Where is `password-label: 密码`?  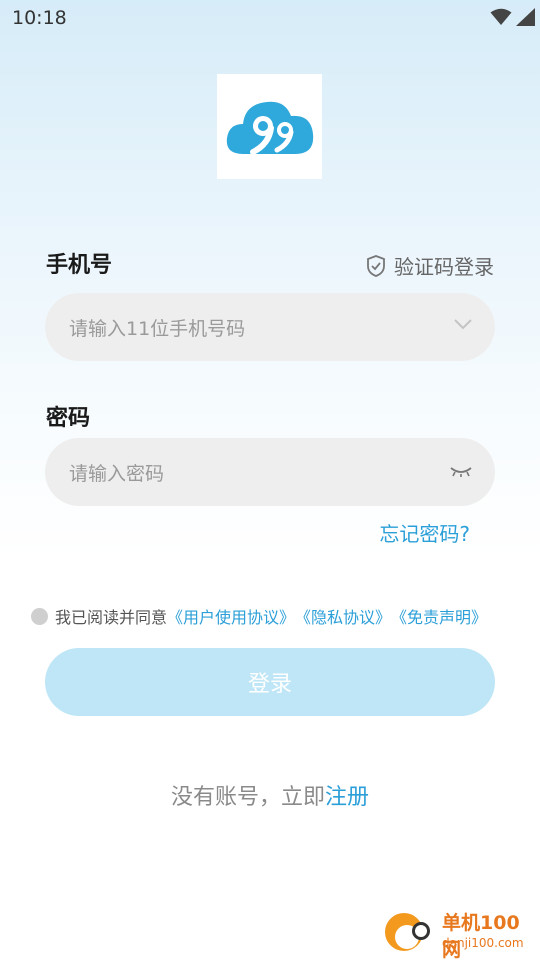 password-label: 密码 is located at coordinates (68, 418).